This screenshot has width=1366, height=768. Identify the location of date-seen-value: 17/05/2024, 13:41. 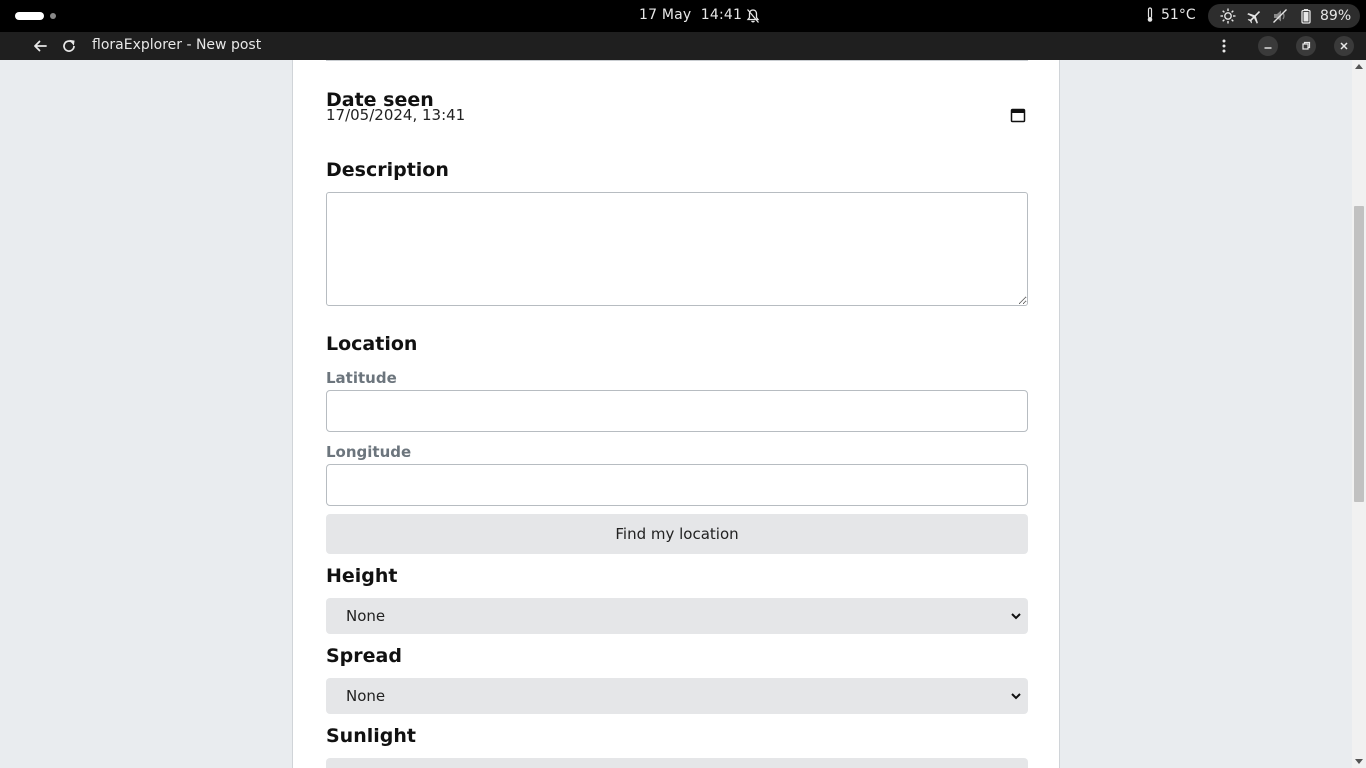
(396, 115).